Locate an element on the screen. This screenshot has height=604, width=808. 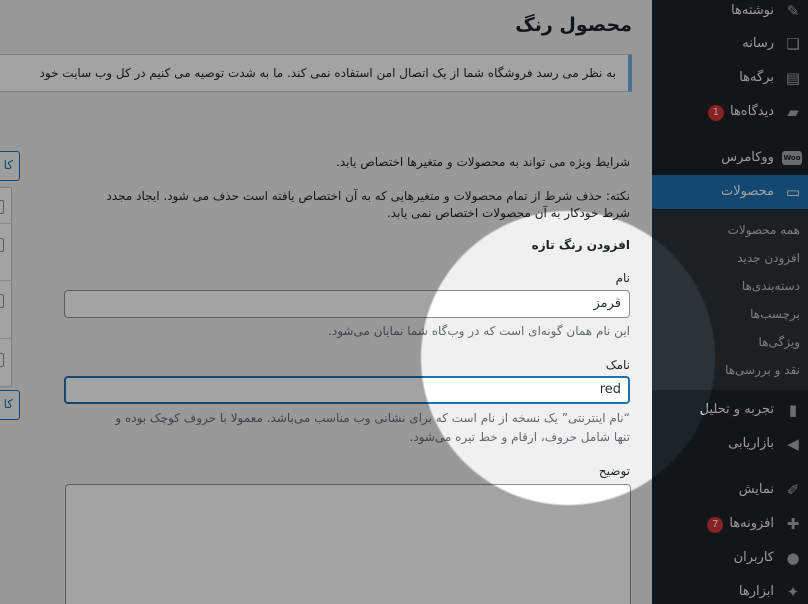
submenu-attributes: ویژگی‌ها is located at coordinates (779, 342).